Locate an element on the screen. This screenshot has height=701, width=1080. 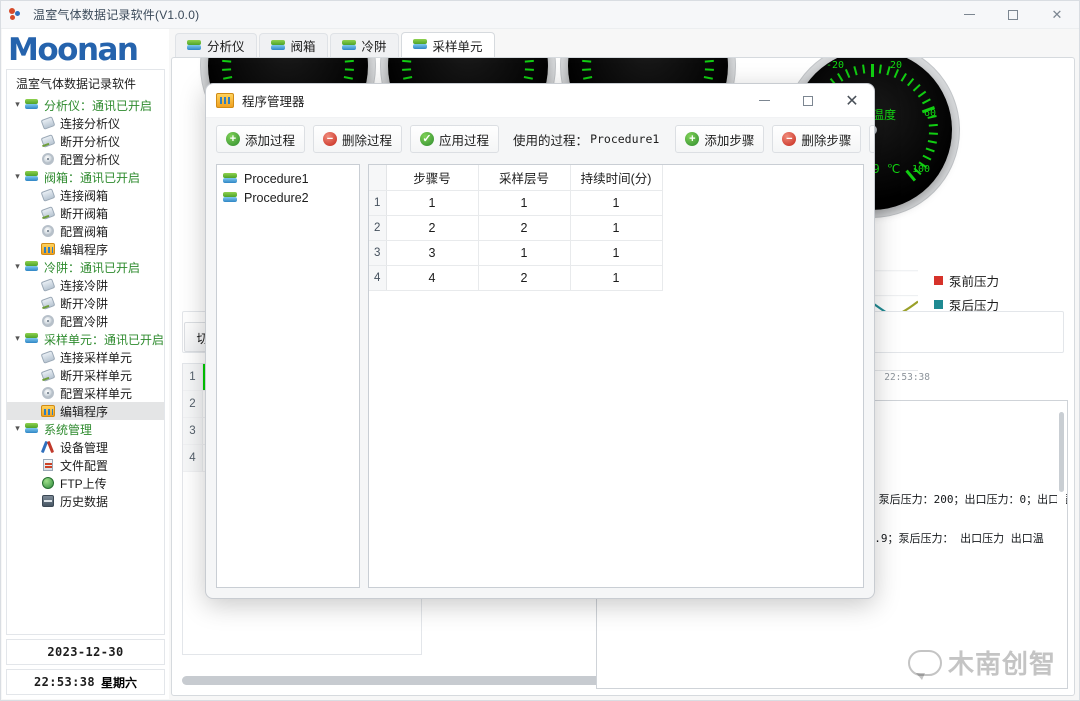
step-cell: 3 is located at coordinates (432, 252).